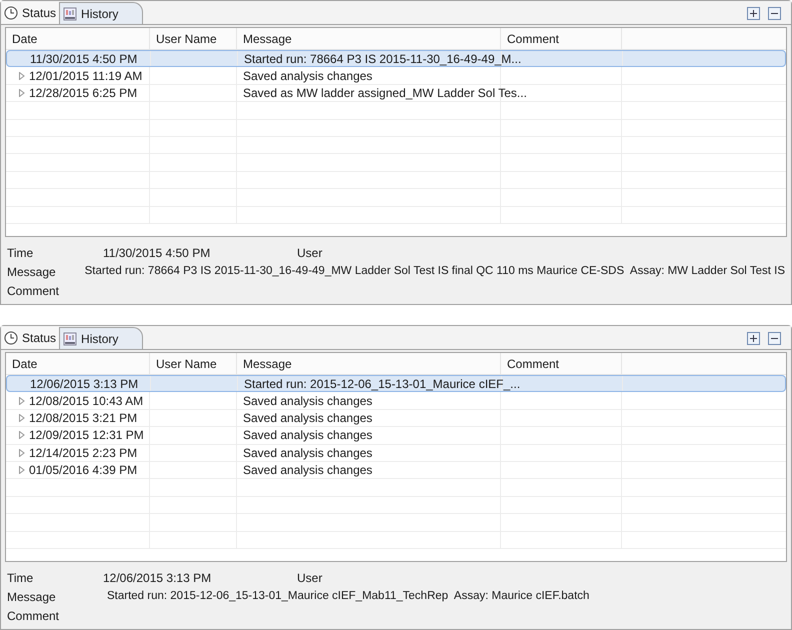 This screenshot has width=792, height=630. I want to click on date-cell-text: 12/08/2015 10:43 AM, so click(86, 401).